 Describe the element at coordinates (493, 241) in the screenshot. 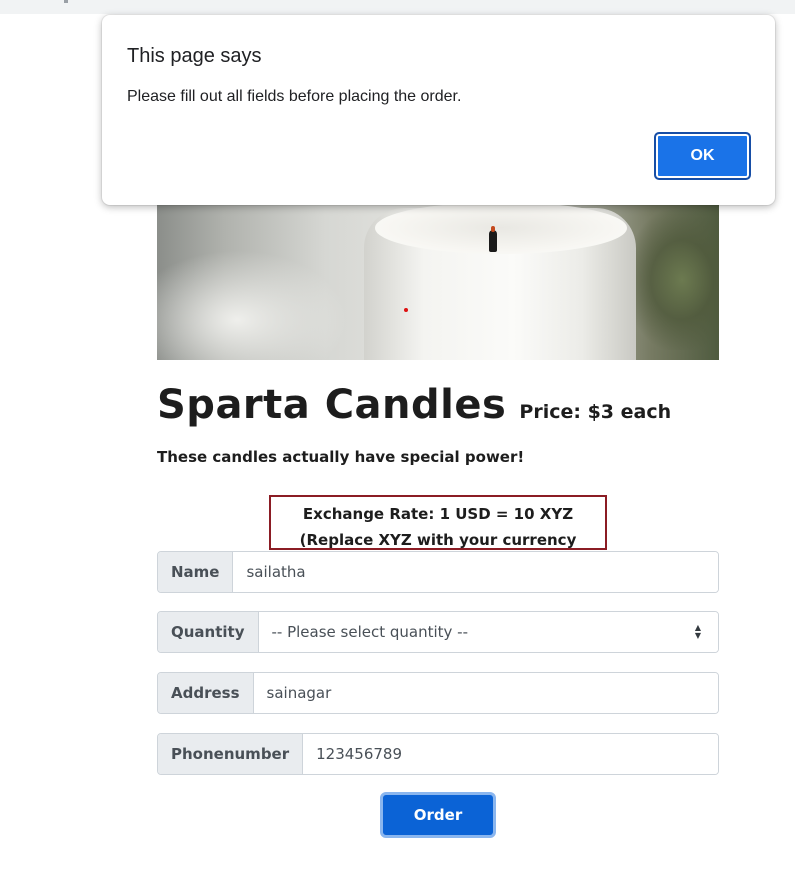

I see `candle-wick` at that location.